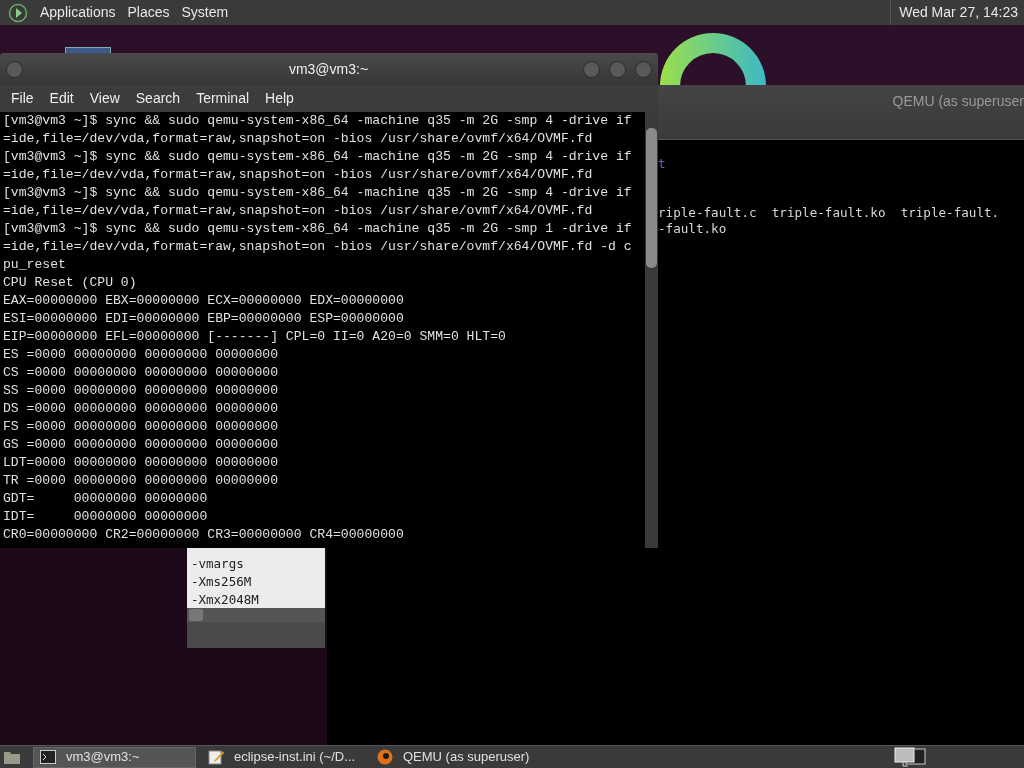 The width and height of the screenshot is (1024, 768). Describe the element at coordinates (22, 98) in the screenshot. I see `menu-item: File` at that location.